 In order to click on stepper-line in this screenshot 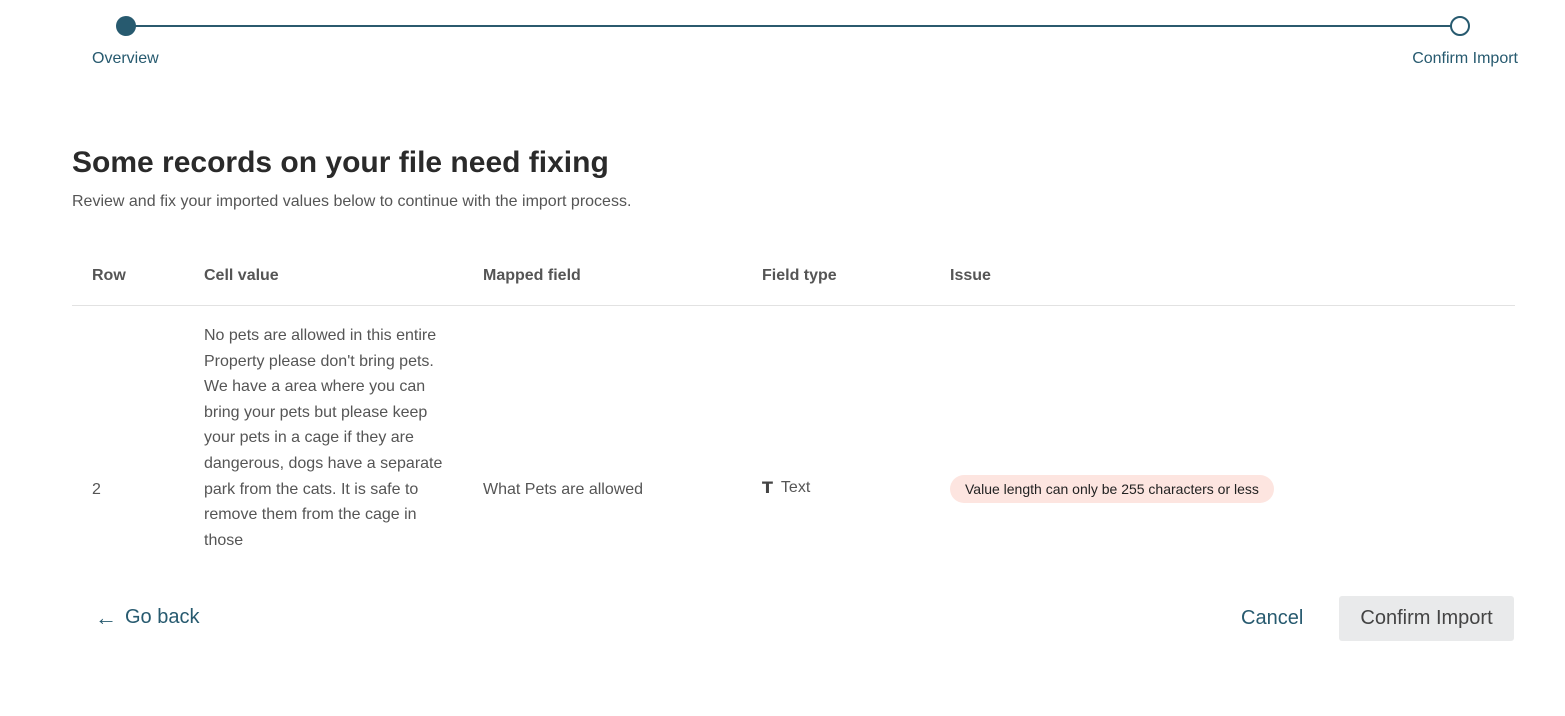, I will do `click(793, 26)`.